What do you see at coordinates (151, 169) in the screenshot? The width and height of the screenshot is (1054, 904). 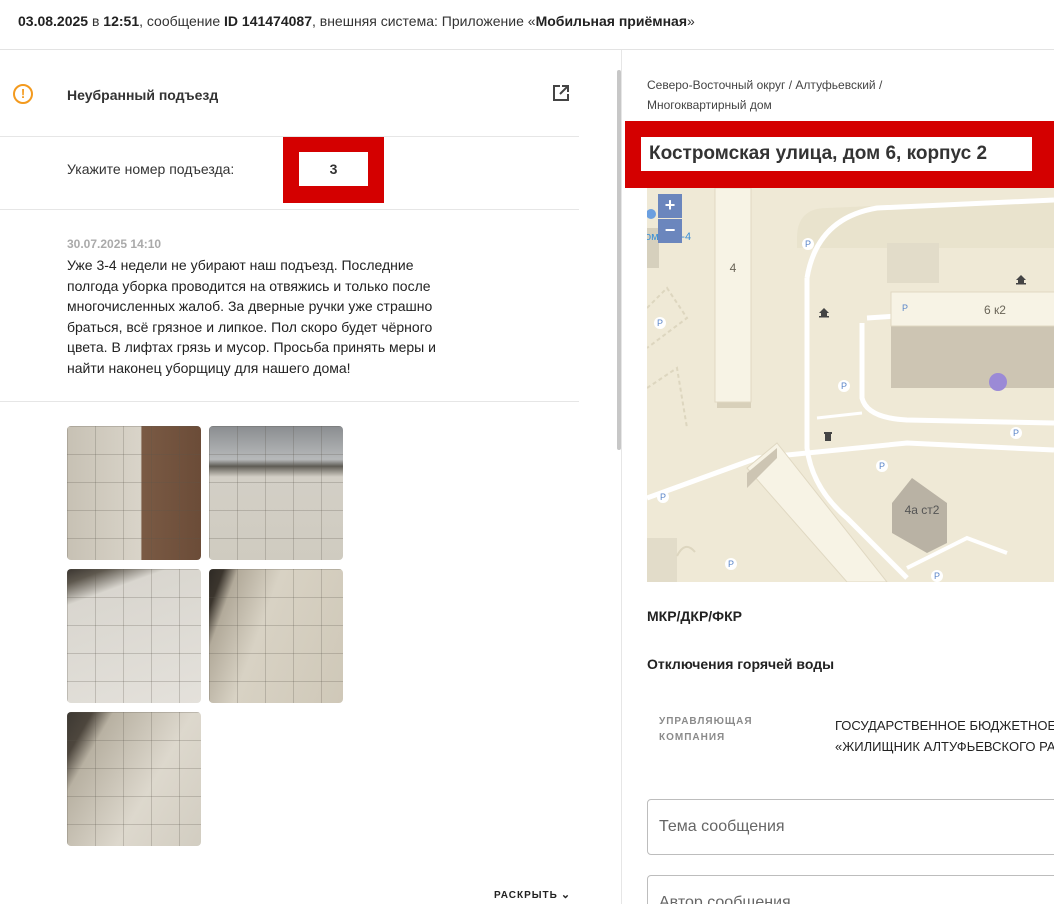 I see `entrance-label: Укажите номер подъезда:` at bounding box center [151, 169].